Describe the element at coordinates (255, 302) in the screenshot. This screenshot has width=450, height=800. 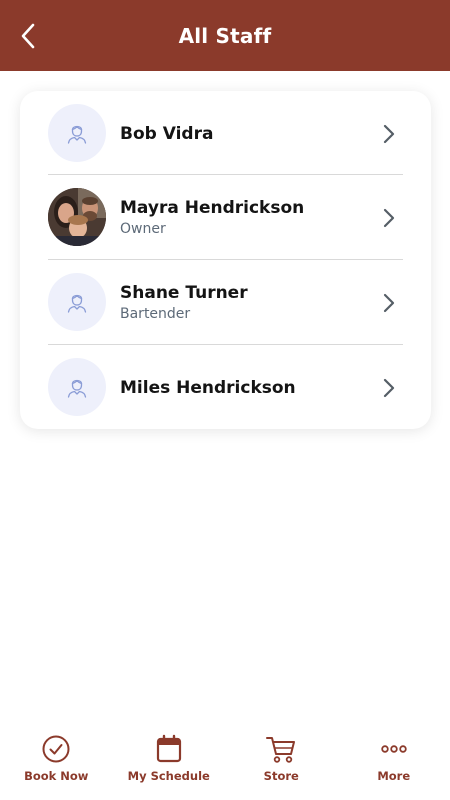
I see `staff-info: Shane Turner Bartender` at that location.